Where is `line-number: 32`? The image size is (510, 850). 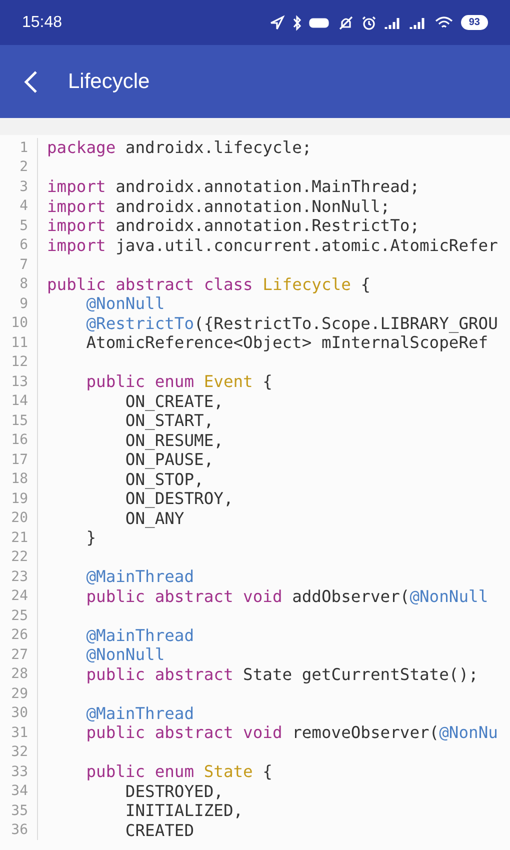
line-number: 32 is located at coordinates (19, 752).